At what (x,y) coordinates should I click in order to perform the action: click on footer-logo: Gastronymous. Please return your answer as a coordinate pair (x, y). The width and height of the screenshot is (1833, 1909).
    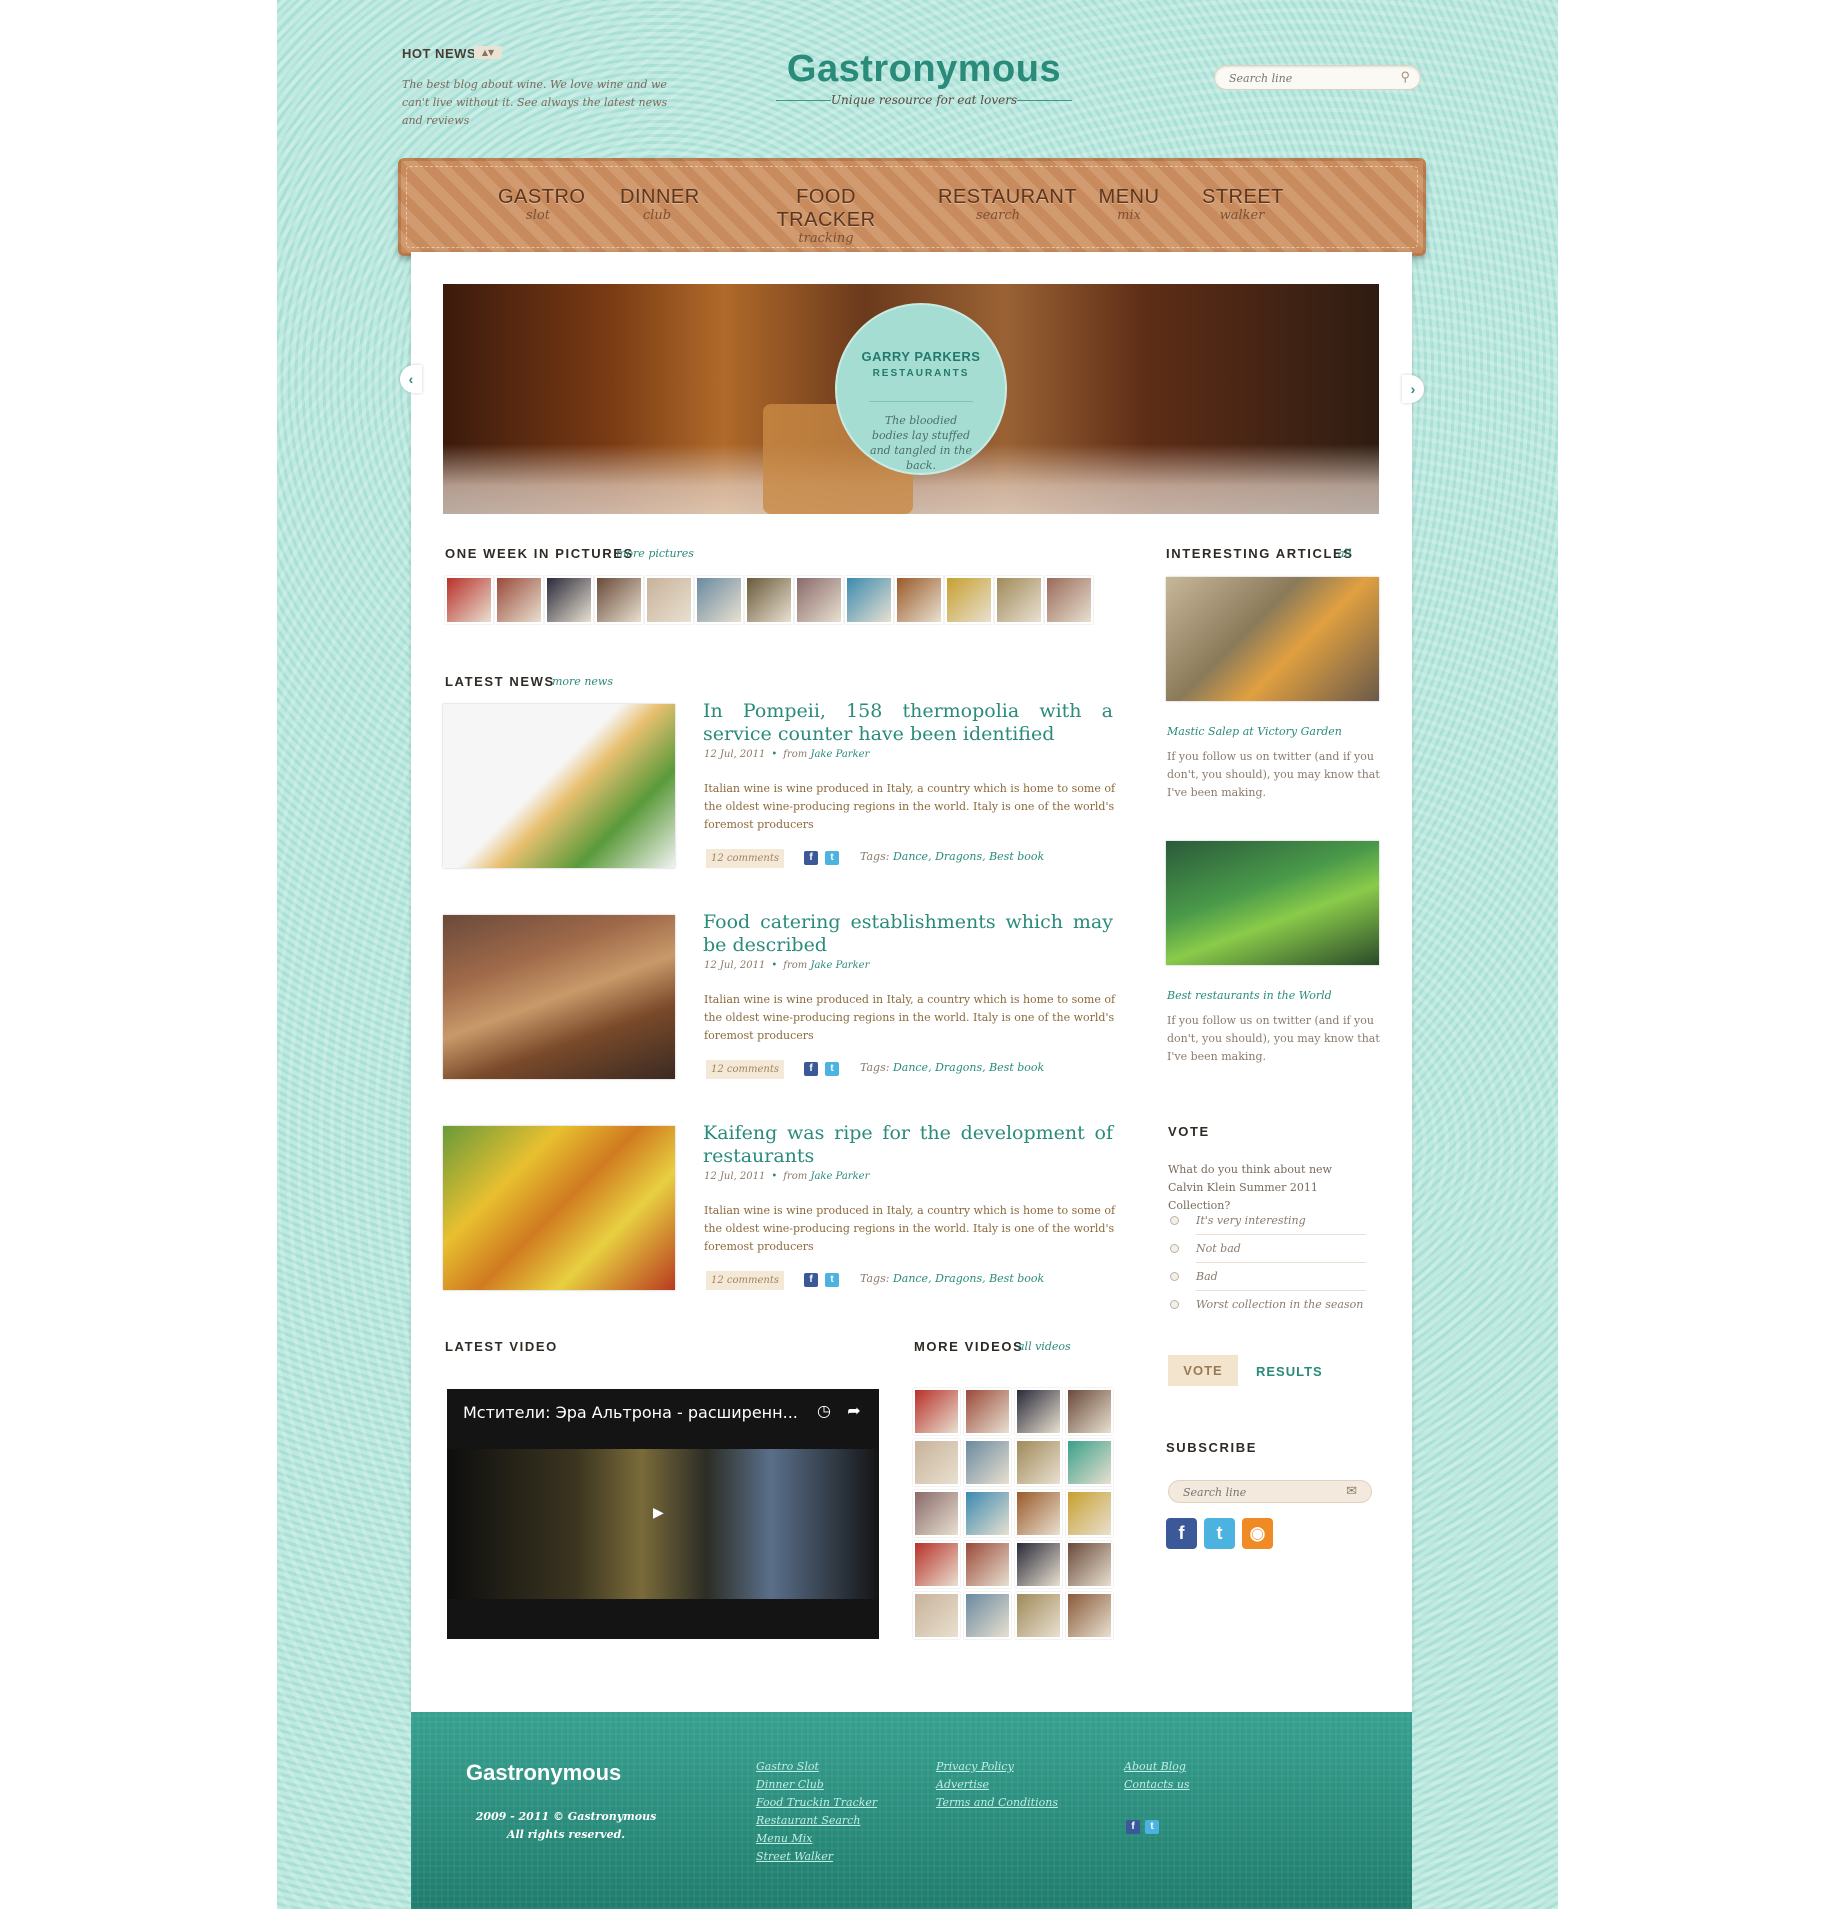
    Looking at the image, I should click on (543, 1773).